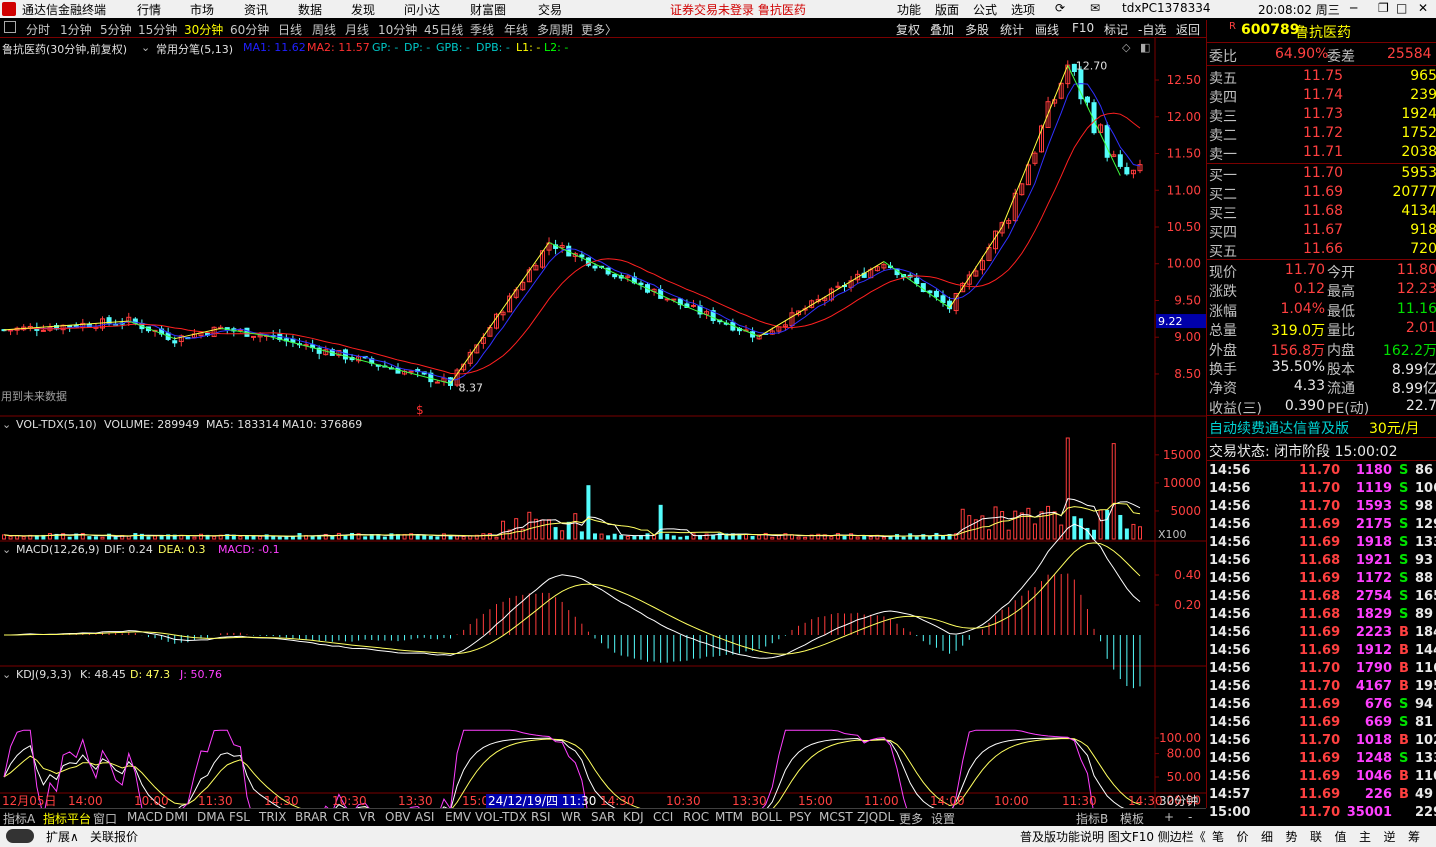 The width and height of the screenshot is (1436, 847). I want to click on indicator-tab: RSI, so click(541, 817).